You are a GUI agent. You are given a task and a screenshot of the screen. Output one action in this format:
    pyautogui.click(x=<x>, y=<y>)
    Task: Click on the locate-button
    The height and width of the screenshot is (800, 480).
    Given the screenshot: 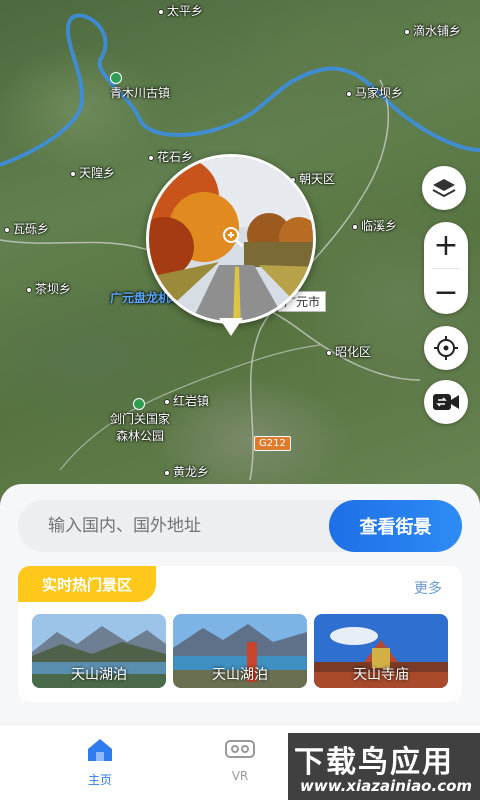 What is the action you would take?
    pyautogui.click(x=446, y=348)
    